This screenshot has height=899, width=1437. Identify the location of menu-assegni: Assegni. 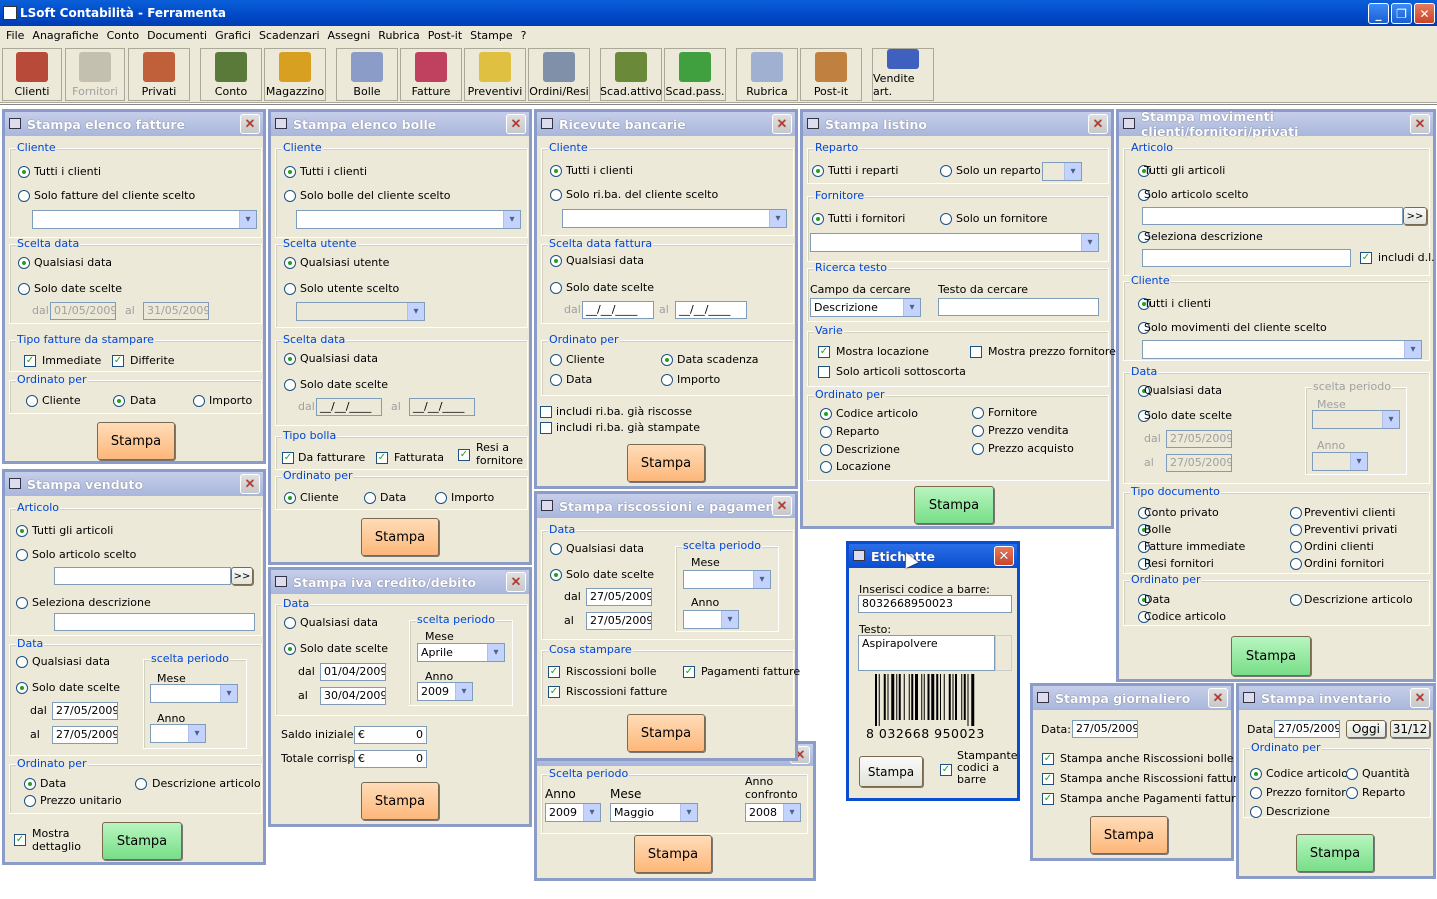
(349, 35).